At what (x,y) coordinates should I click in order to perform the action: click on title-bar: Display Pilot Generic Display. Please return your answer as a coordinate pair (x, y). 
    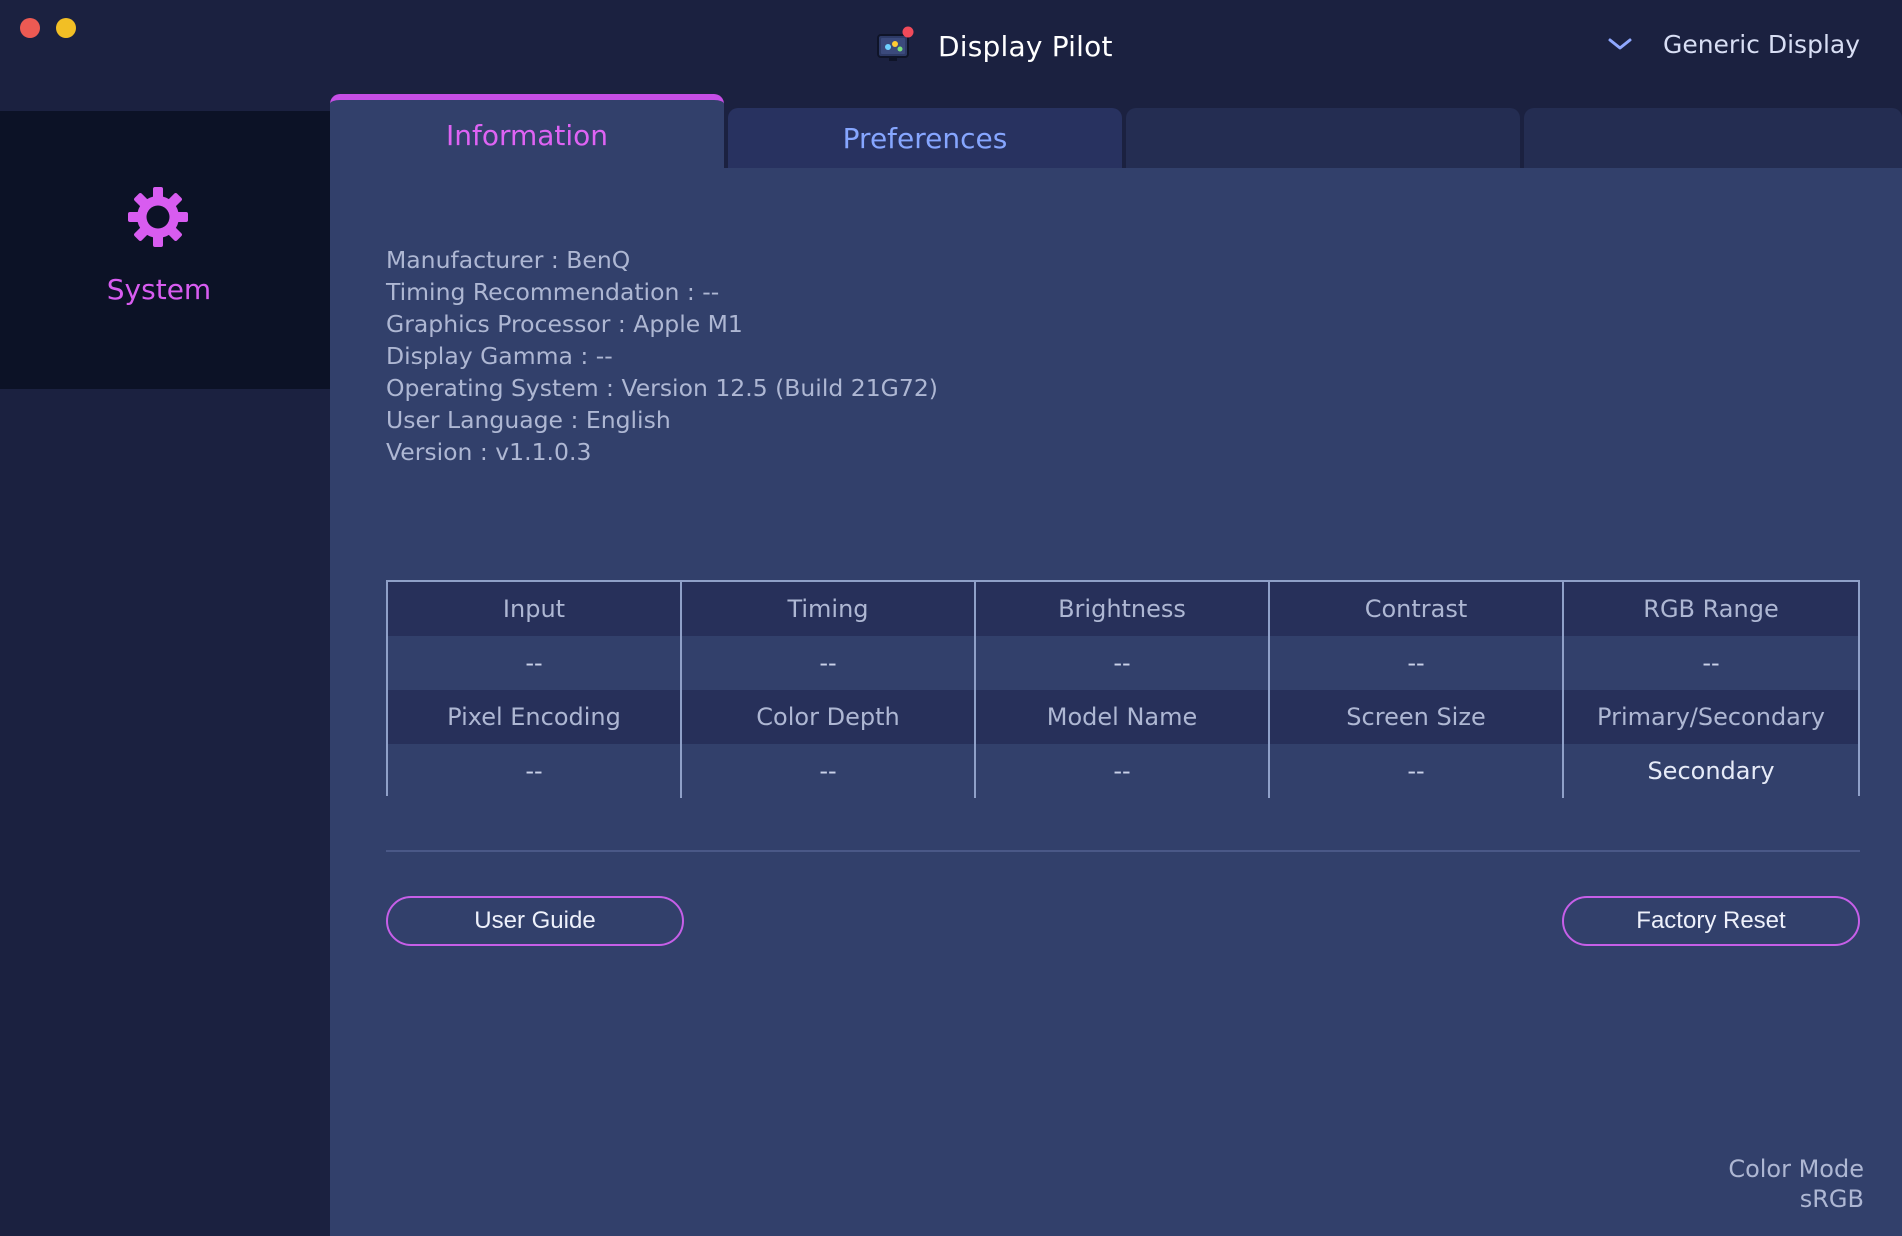
    Looking at the image, I should click on (951, 47).